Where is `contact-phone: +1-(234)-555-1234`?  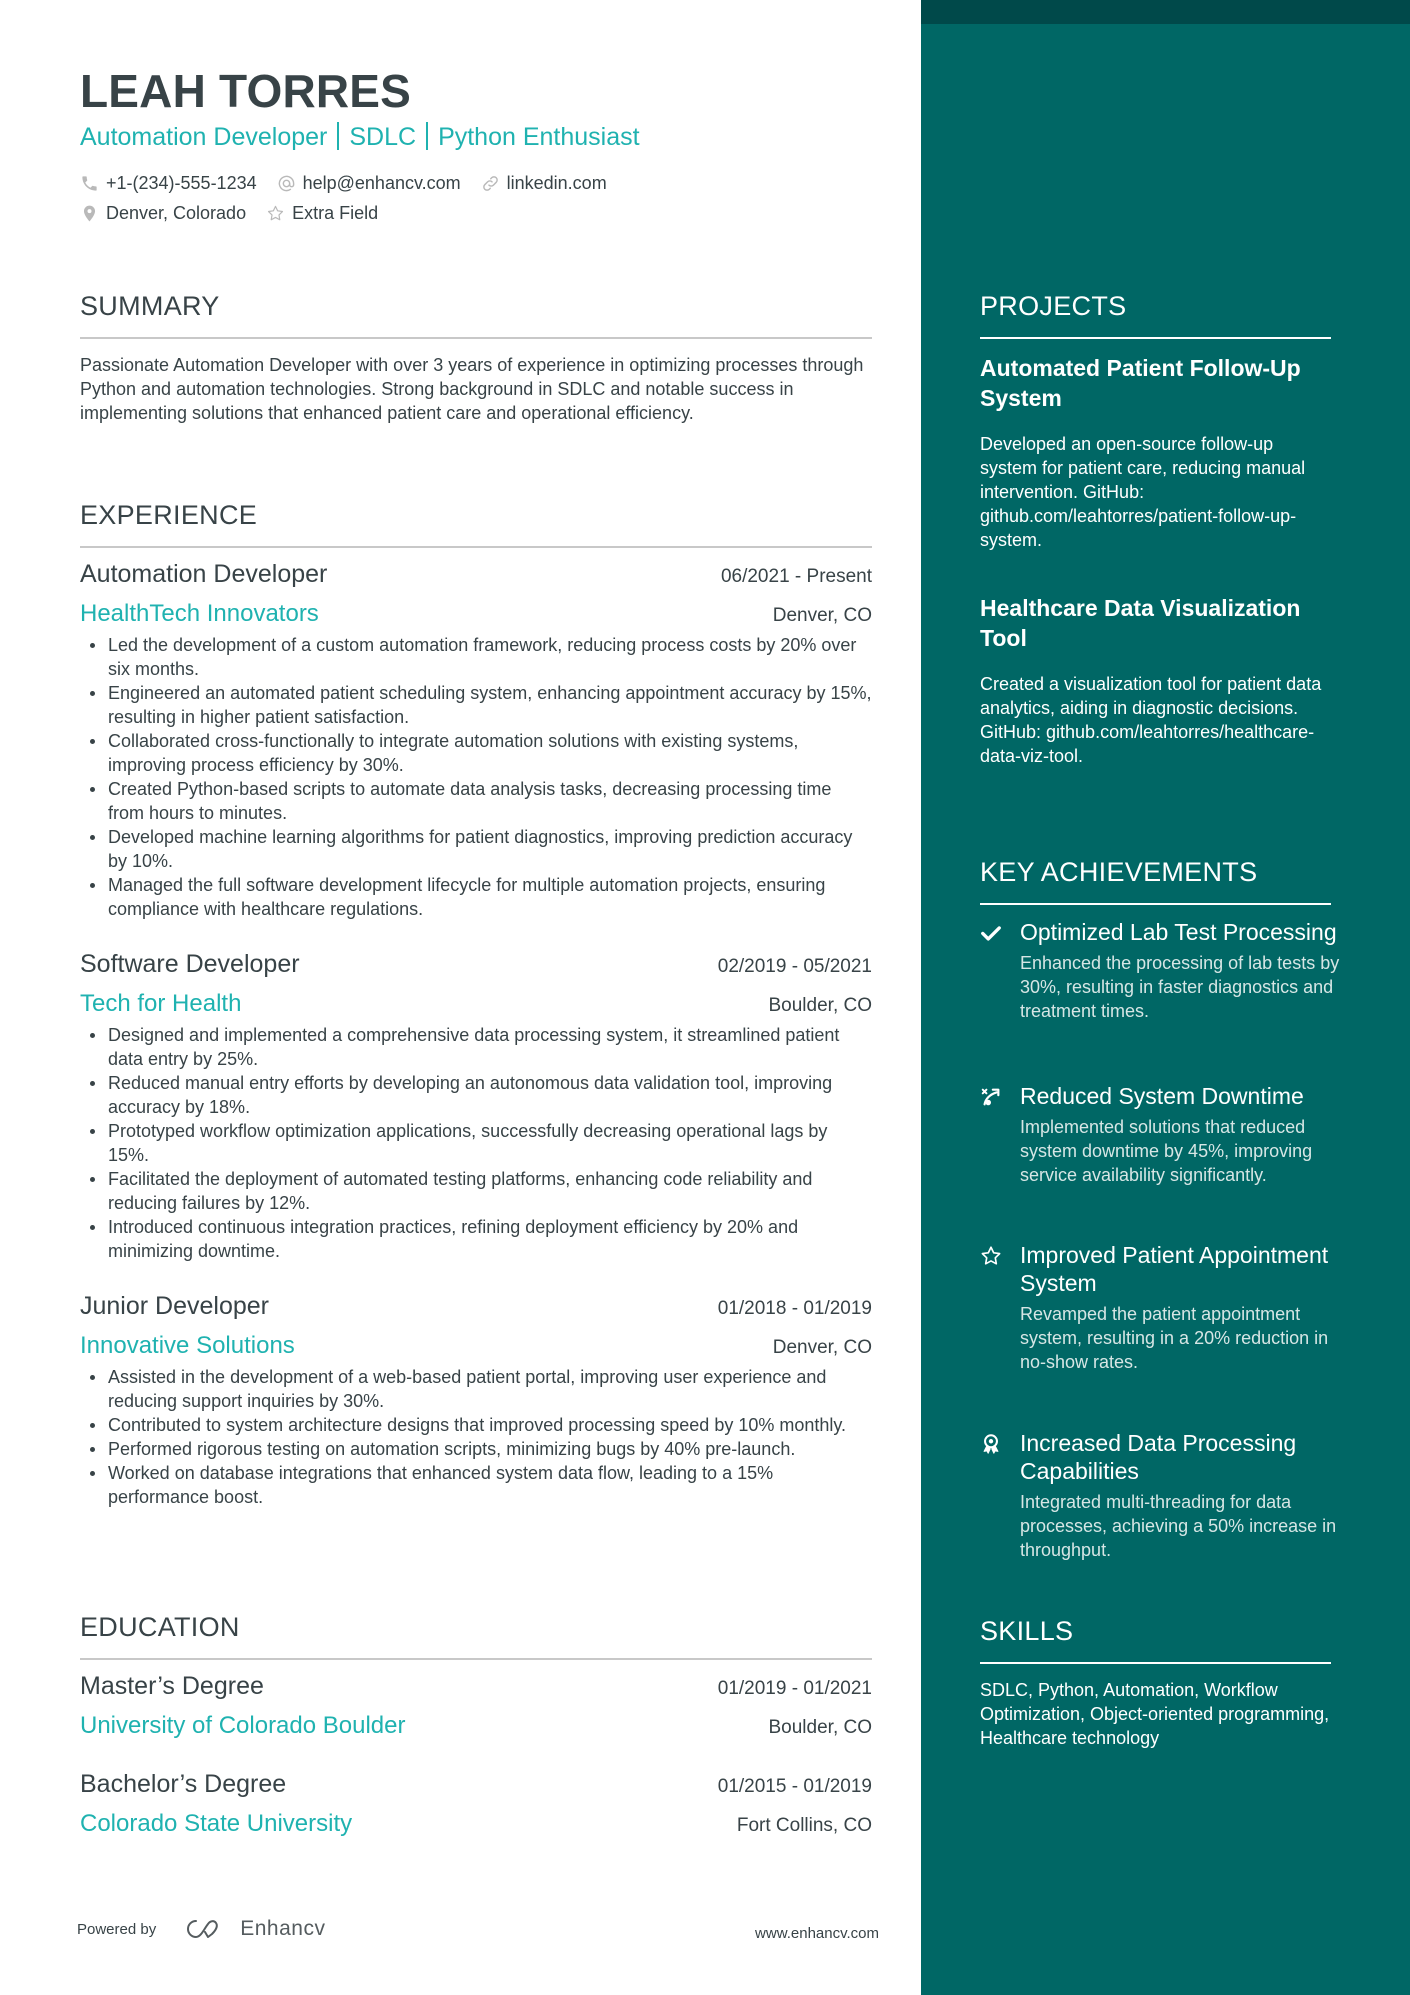 contact-phone: +1-(234)-555-1234 is located at coordinates (168, 183).